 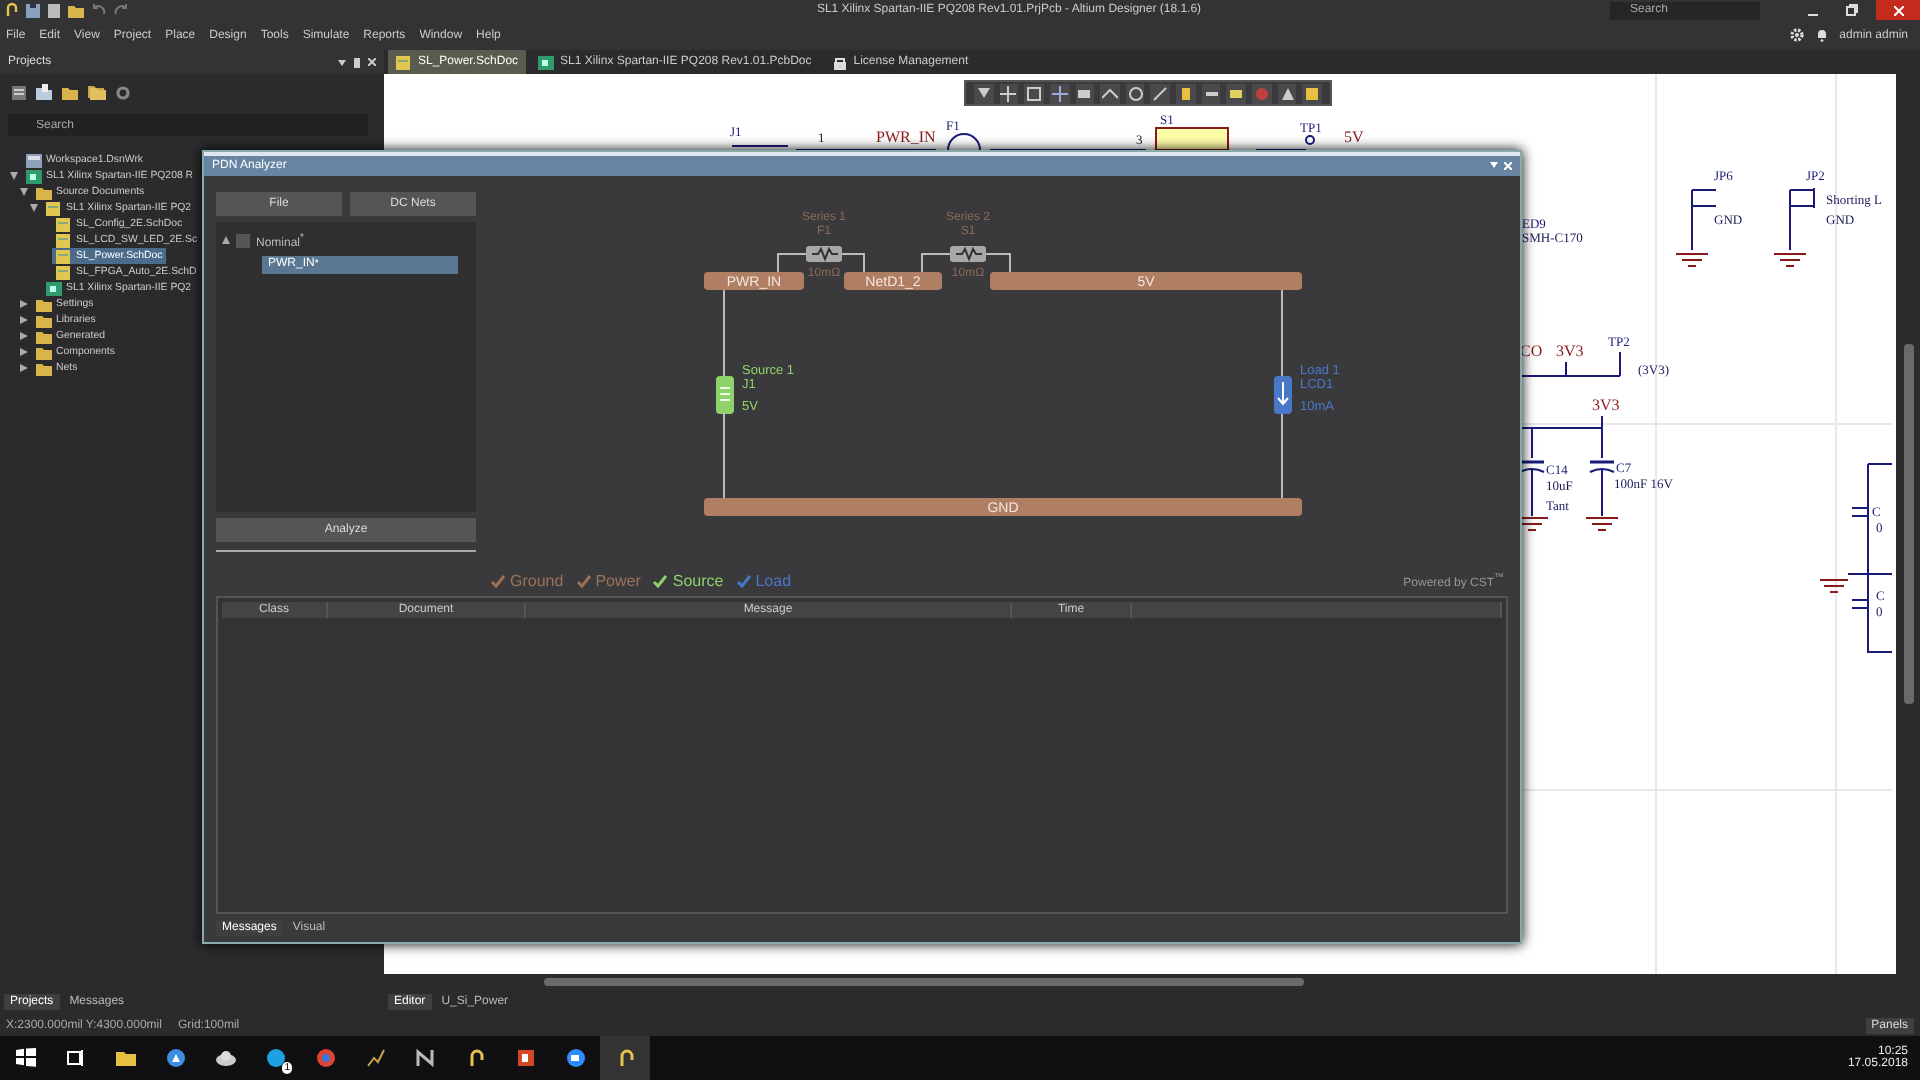 What do you see at coordinates (1852, 10) in the screenshot?
I see `restore-icon` at bounding box center [1852, 10].